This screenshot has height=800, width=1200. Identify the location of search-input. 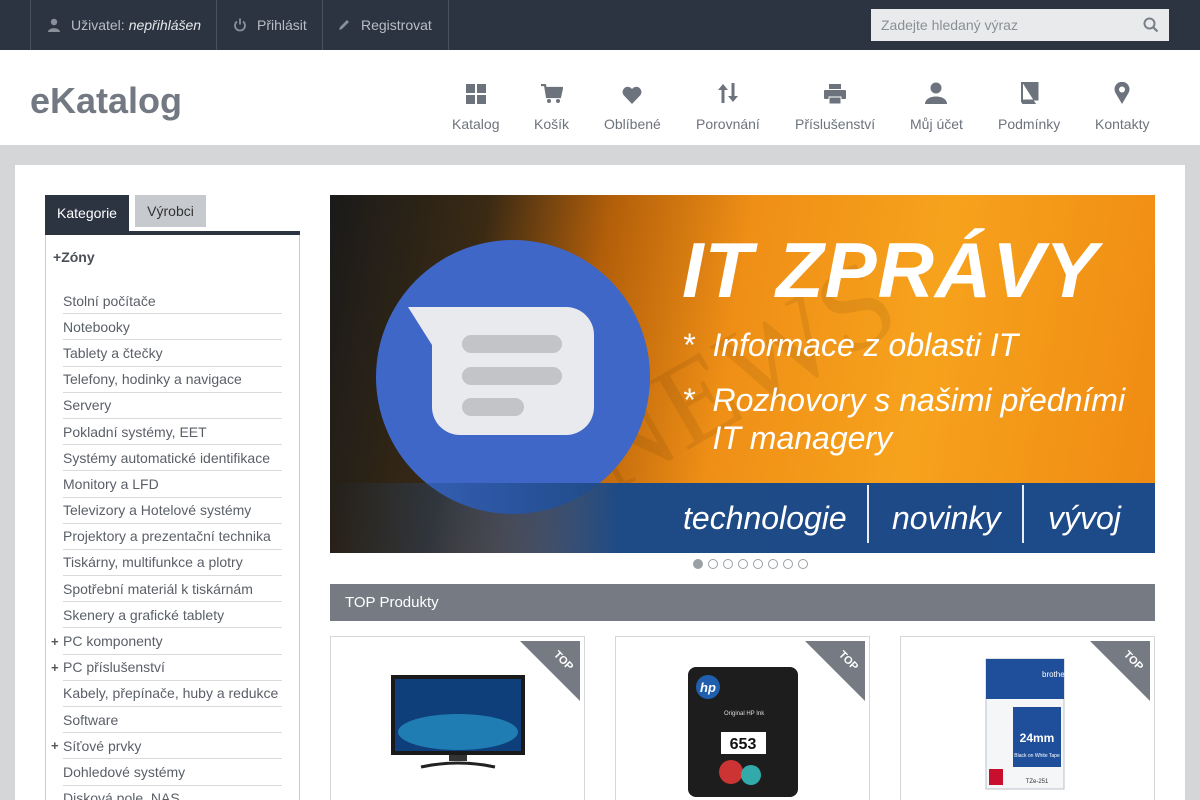
(1001, 25).